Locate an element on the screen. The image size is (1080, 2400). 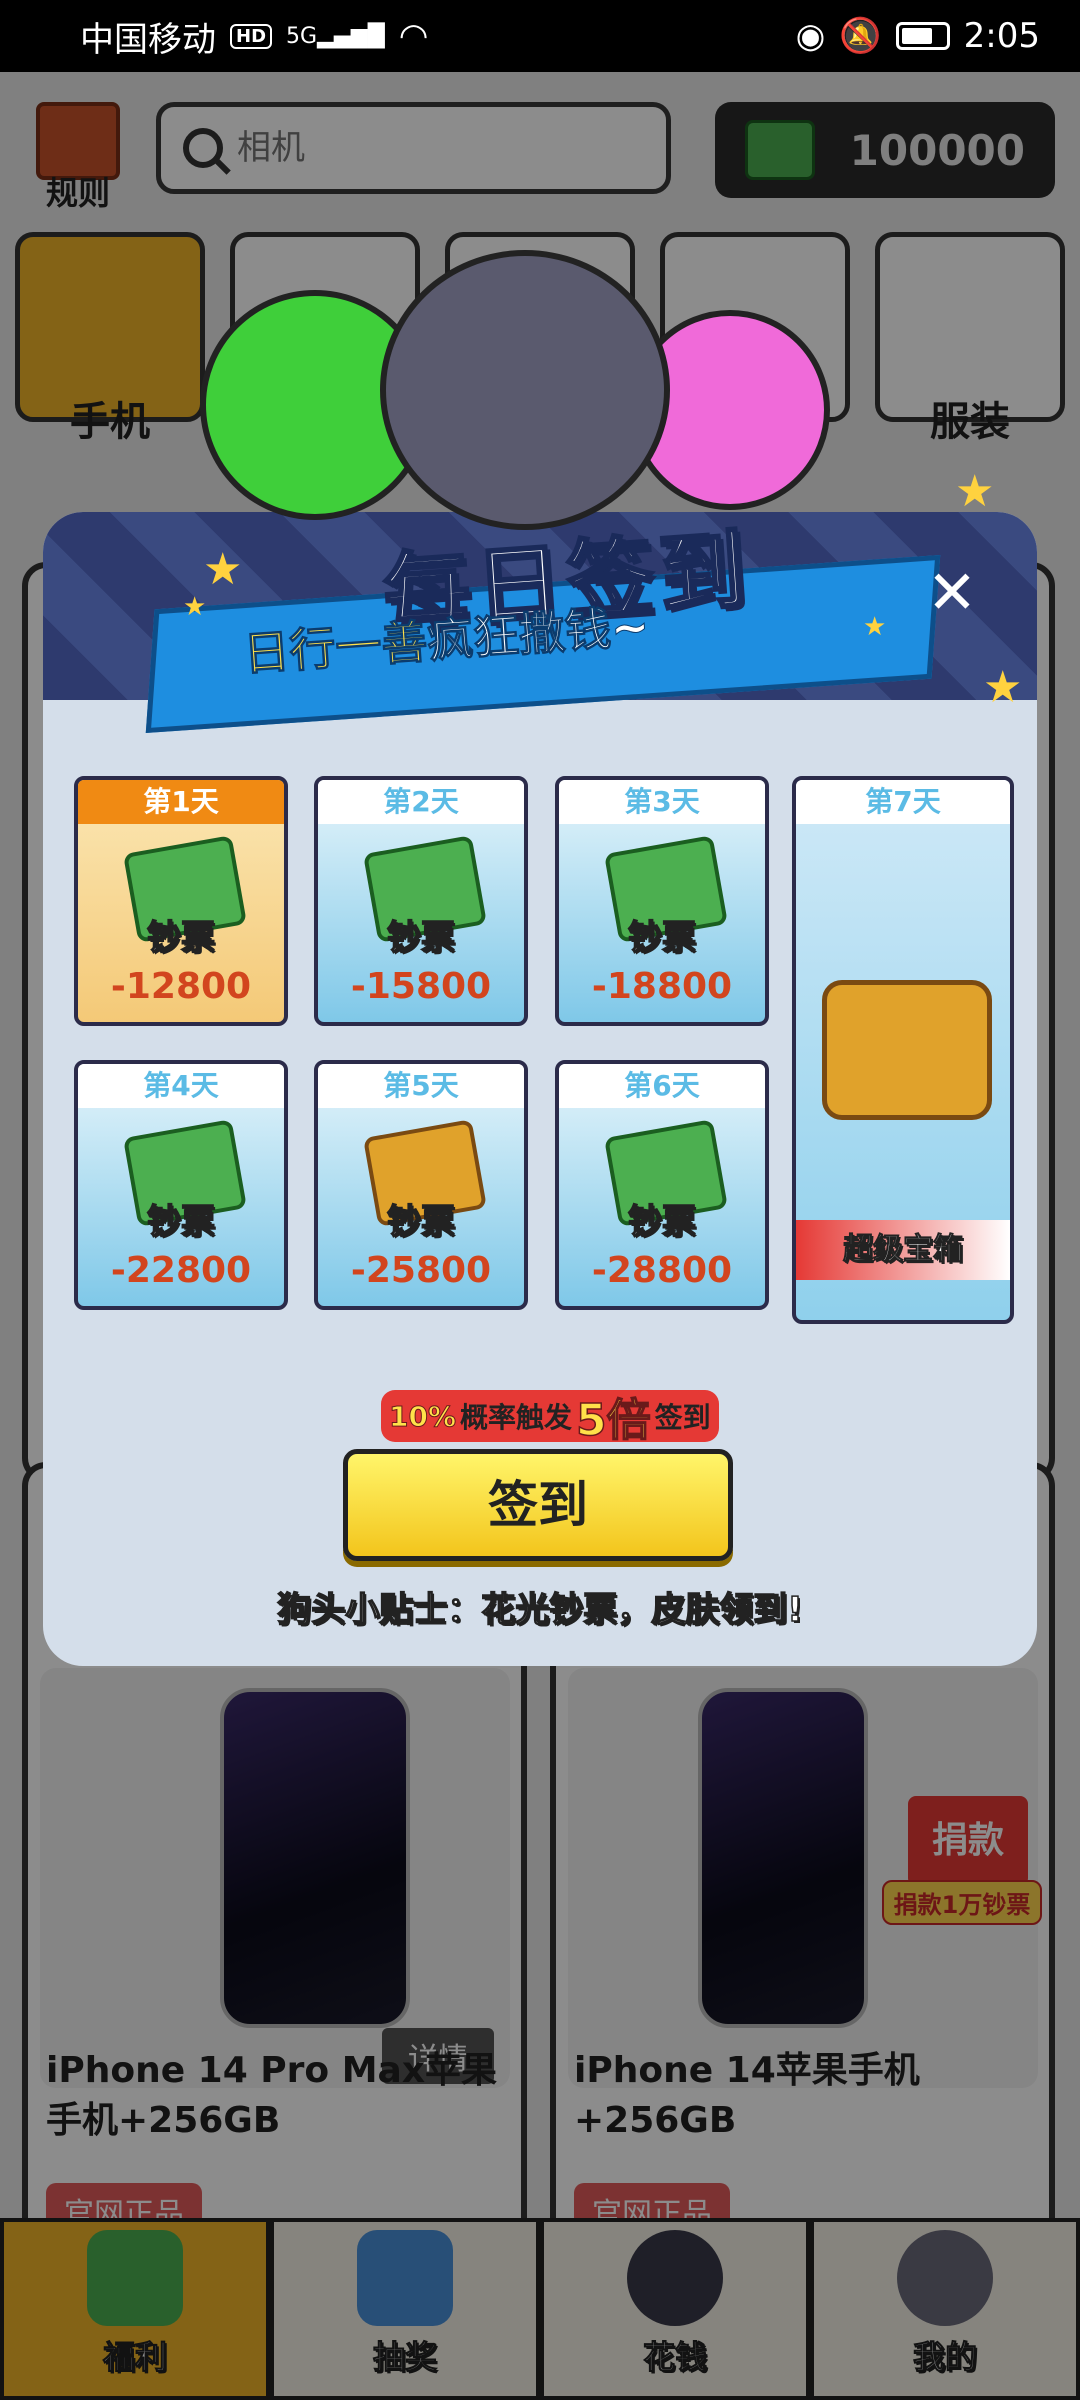
mascot-group is located at coordinates (500, 380).